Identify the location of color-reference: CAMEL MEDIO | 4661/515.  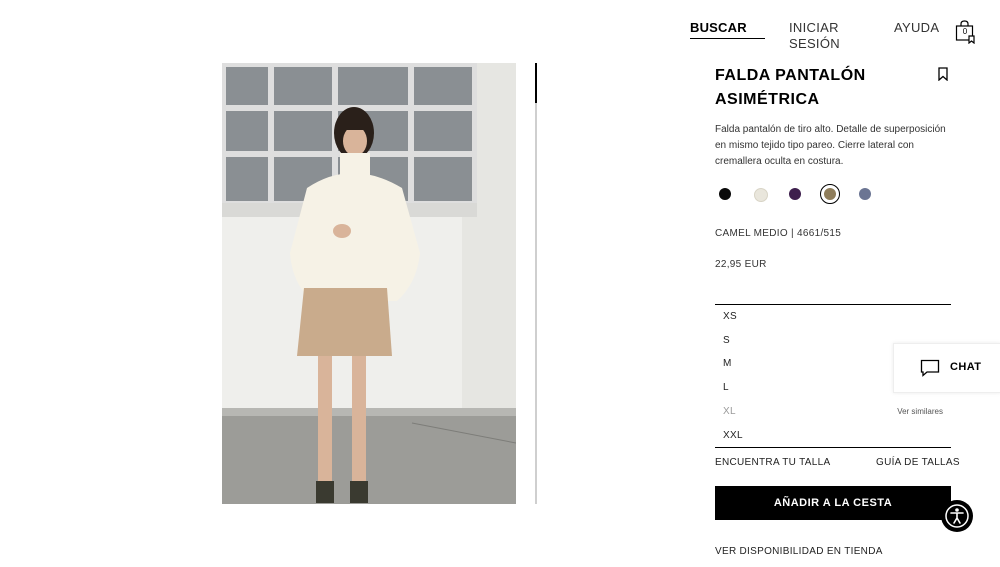
(778, 233).